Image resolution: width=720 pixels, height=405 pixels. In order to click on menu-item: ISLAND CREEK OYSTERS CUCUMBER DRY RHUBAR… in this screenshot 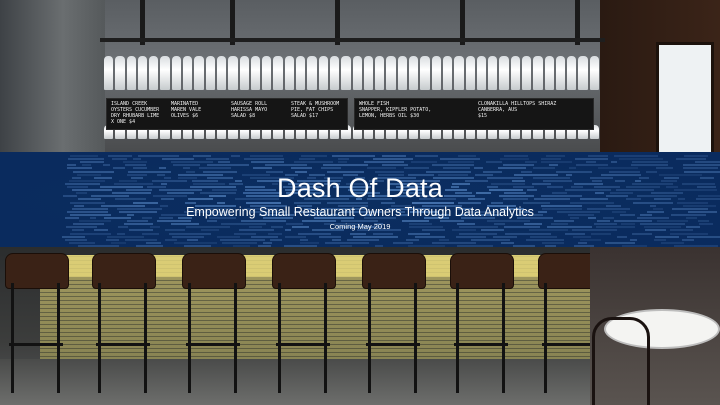, I will do `click(135, 113)`.